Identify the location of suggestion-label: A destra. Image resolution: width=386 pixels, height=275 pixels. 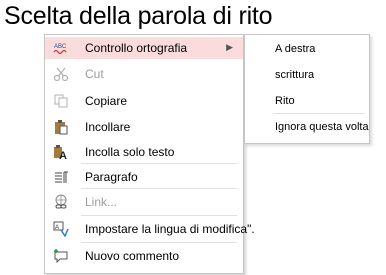
(295, 49).